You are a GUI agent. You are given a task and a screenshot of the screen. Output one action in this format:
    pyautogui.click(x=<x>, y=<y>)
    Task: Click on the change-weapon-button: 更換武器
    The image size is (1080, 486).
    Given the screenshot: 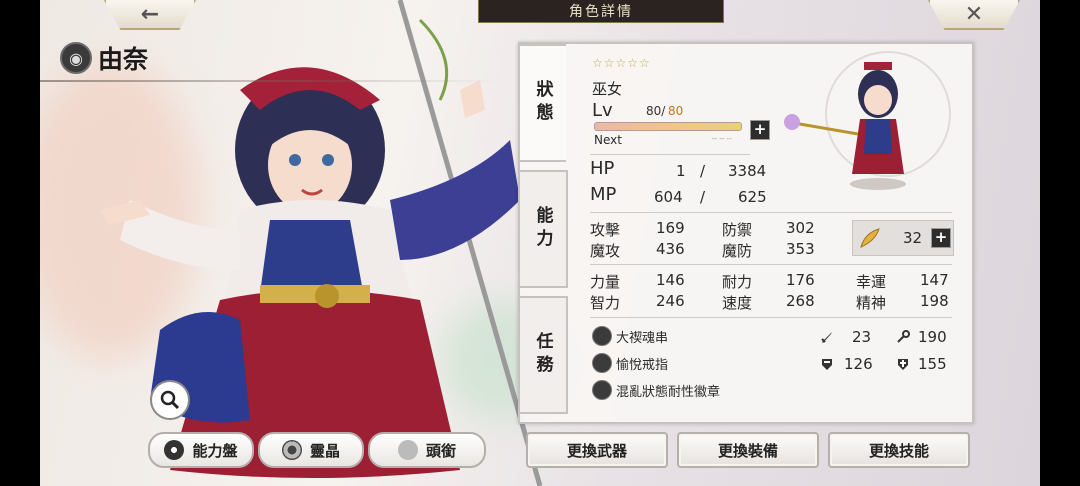 What is the action you would take?
    pyautogui.click(x=597, y=450)
    